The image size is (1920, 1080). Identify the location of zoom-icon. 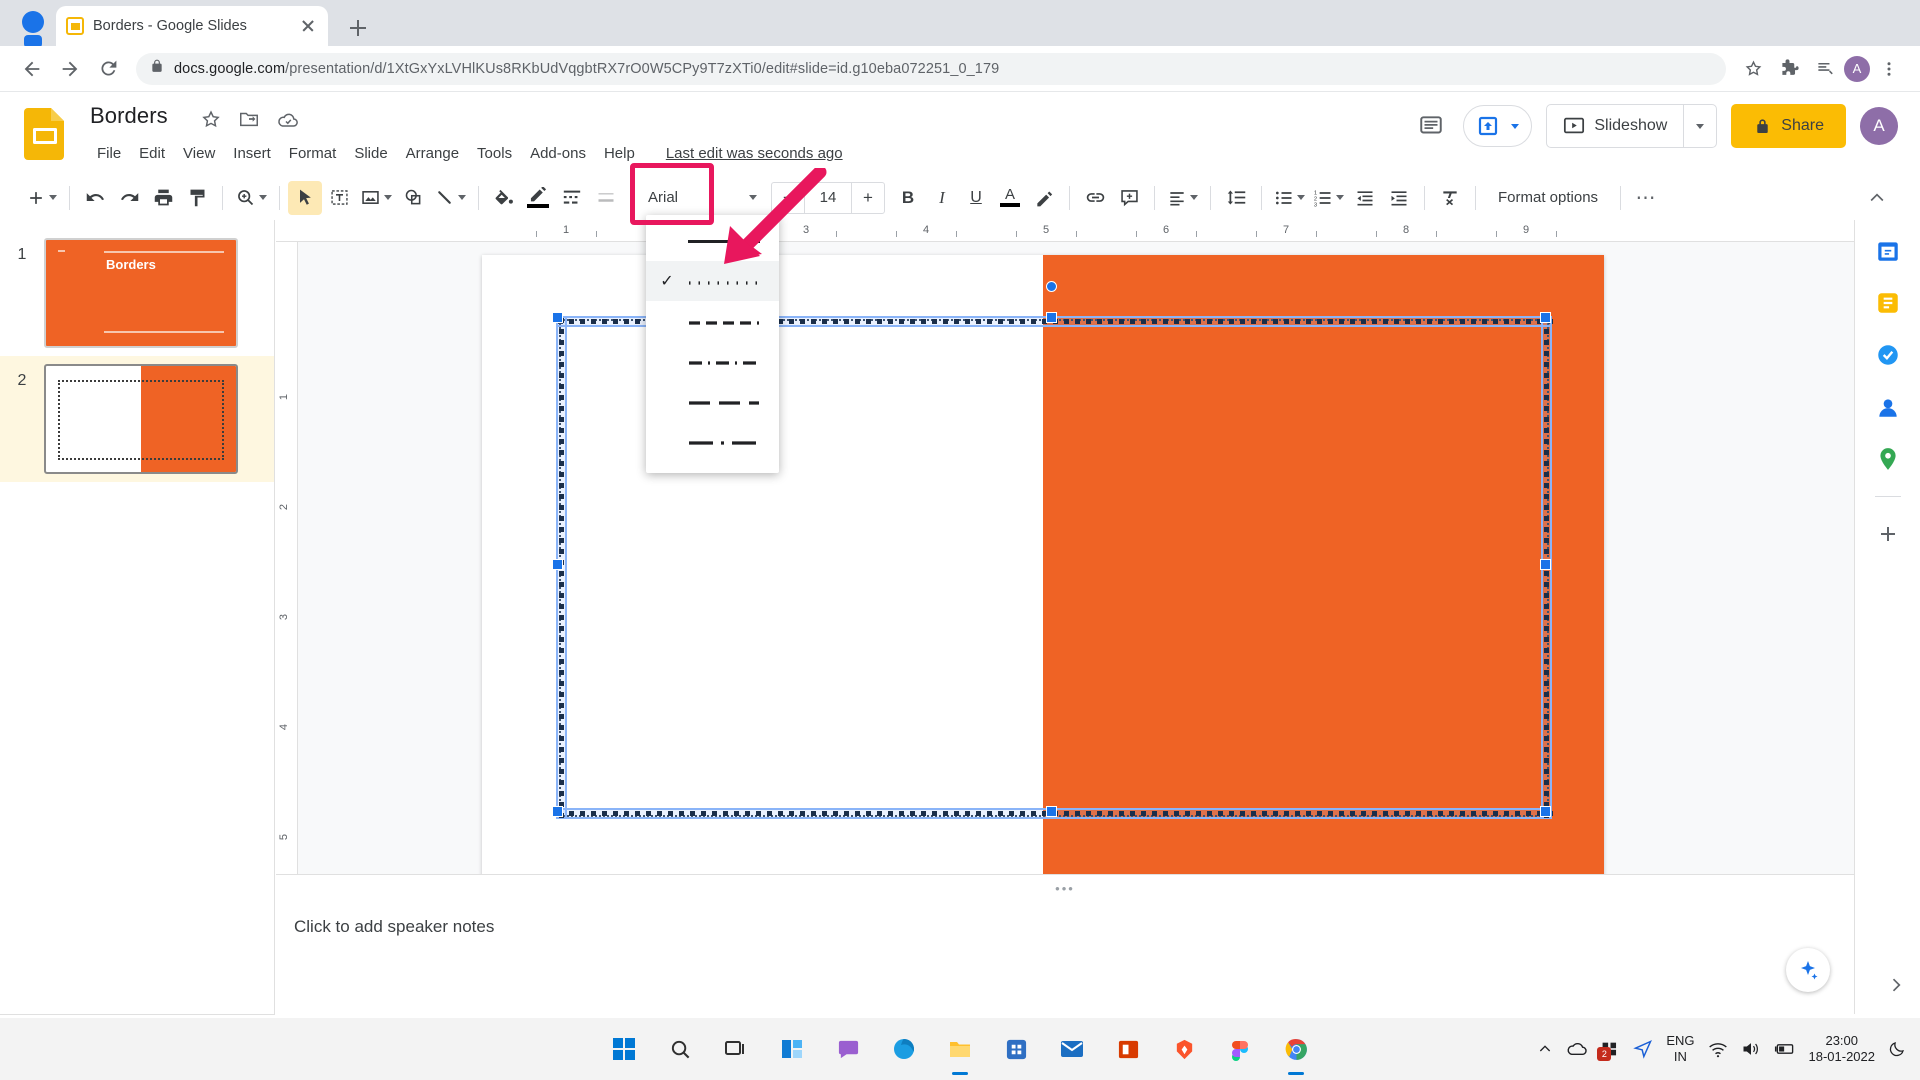
(251, 198).